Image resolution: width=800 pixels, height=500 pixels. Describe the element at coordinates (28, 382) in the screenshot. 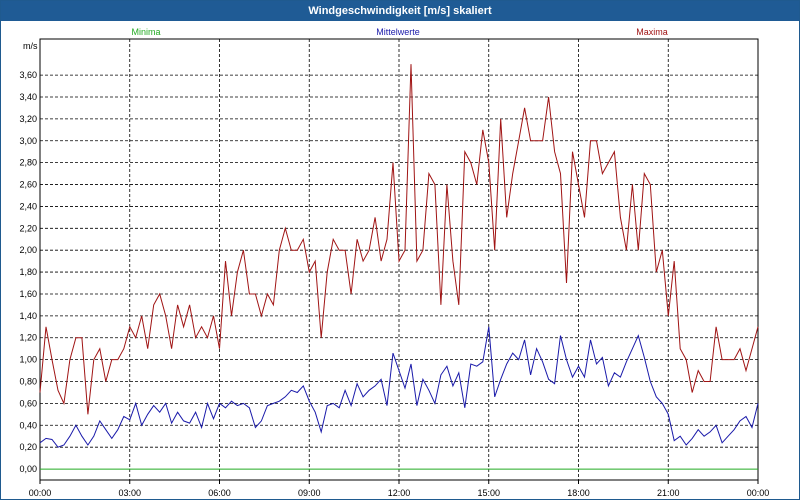

I see `y-tick-label: 0,80` at that location.